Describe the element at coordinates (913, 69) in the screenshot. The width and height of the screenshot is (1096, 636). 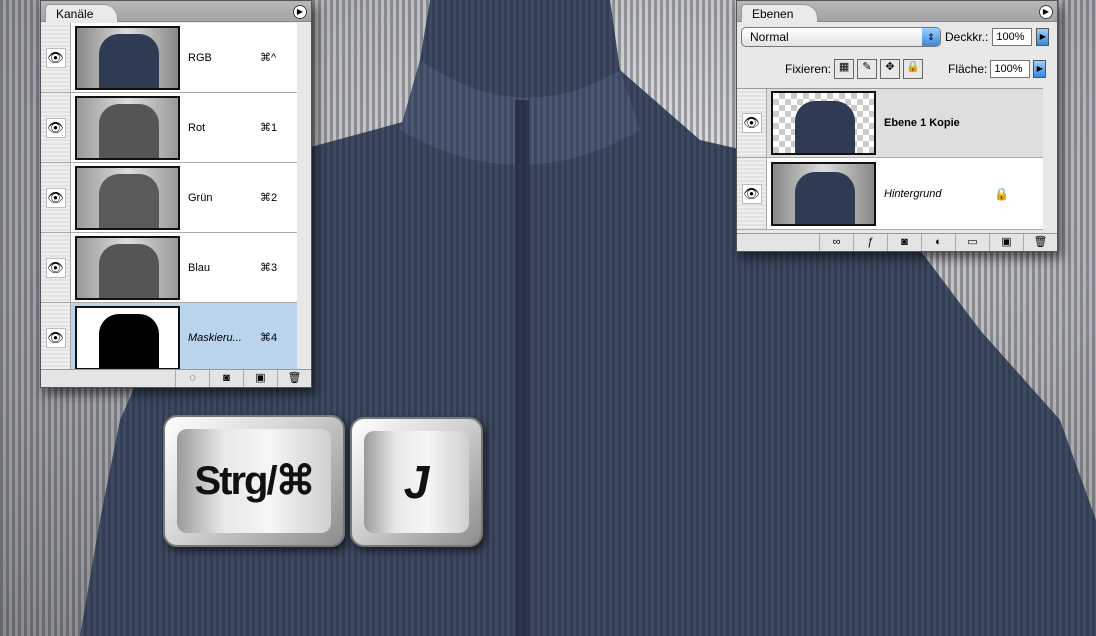
I see `lock-all-icon: 🔒` at that location.